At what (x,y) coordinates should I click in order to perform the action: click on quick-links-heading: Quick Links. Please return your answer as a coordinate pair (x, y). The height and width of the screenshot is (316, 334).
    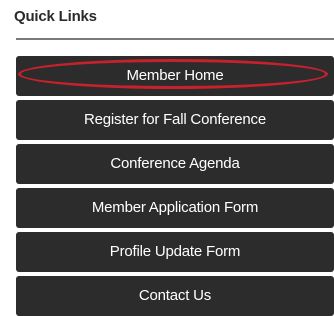
    Looking at the image, I should click on (55, 16).